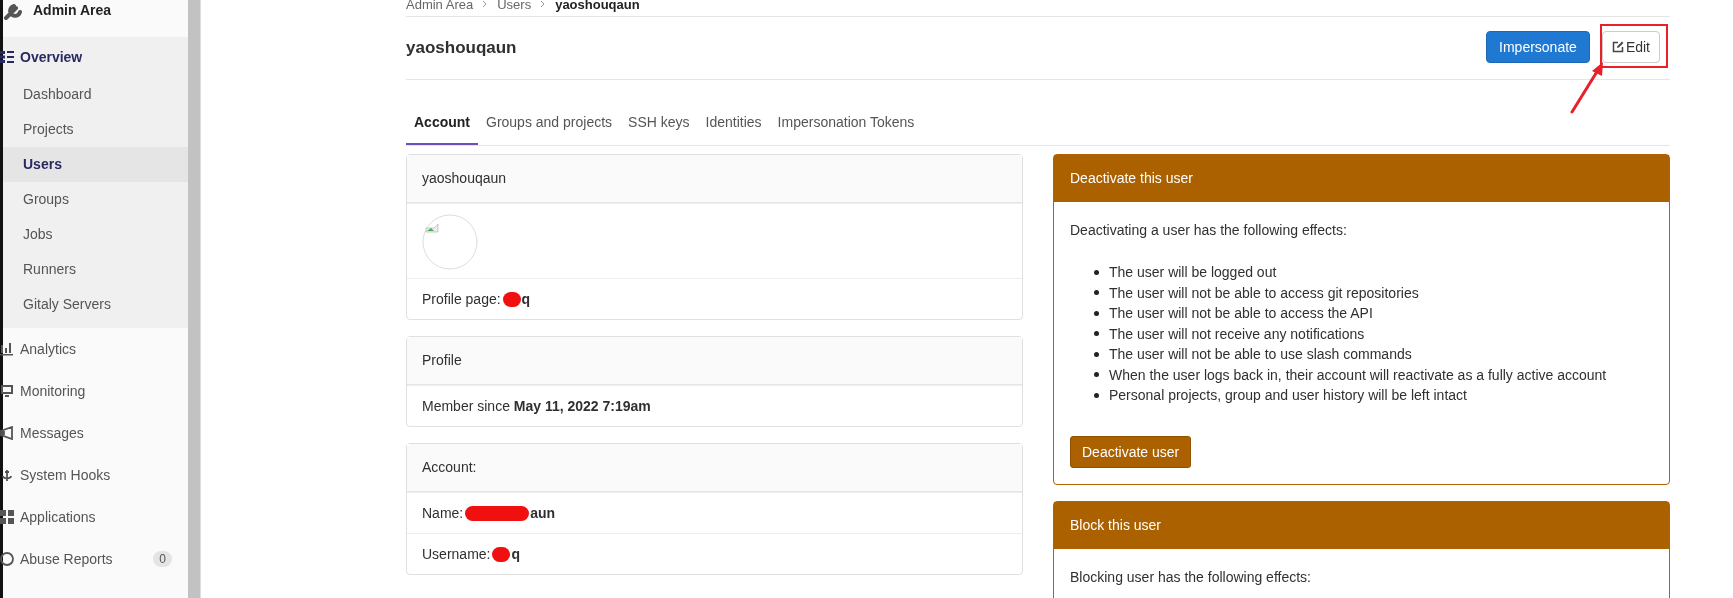 This screenshot has width=1733, height=598. Describe the element at coordinates (1131, 451) in the screenshot. I see `deactivate-button: Deactivate user` at that location.